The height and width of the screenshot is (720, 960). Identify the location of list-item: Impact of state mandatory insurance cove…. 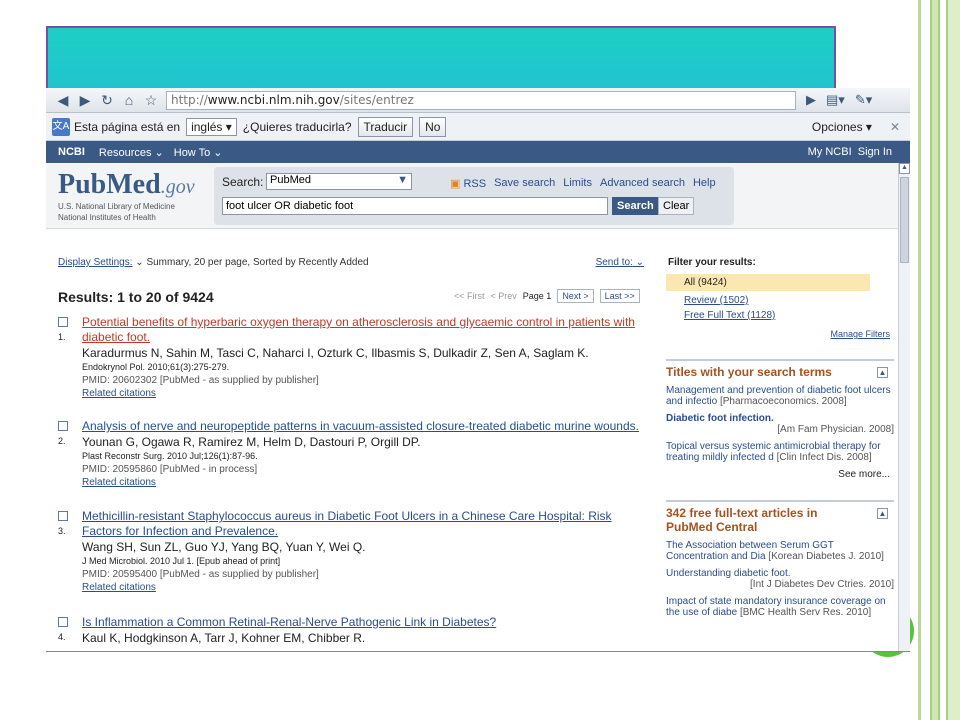
(780, 607).